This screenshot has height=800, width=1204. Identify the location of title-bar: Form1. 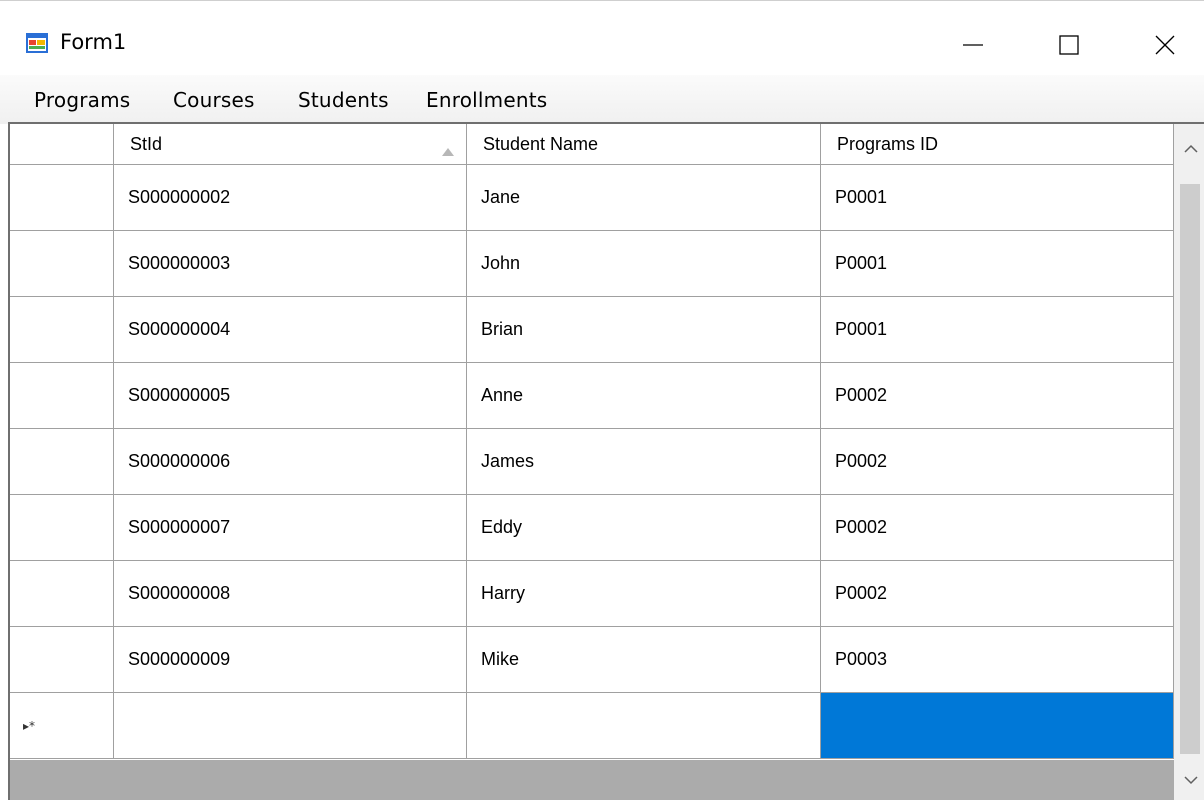
(602, 38).